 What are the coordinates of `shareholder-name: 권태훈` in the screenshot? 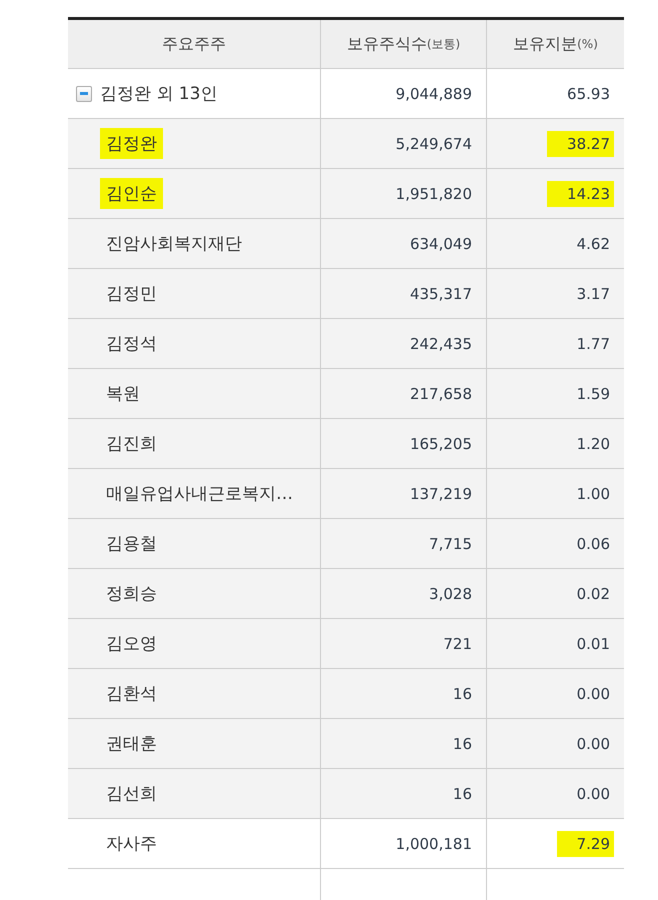 It's located at (131, 744).